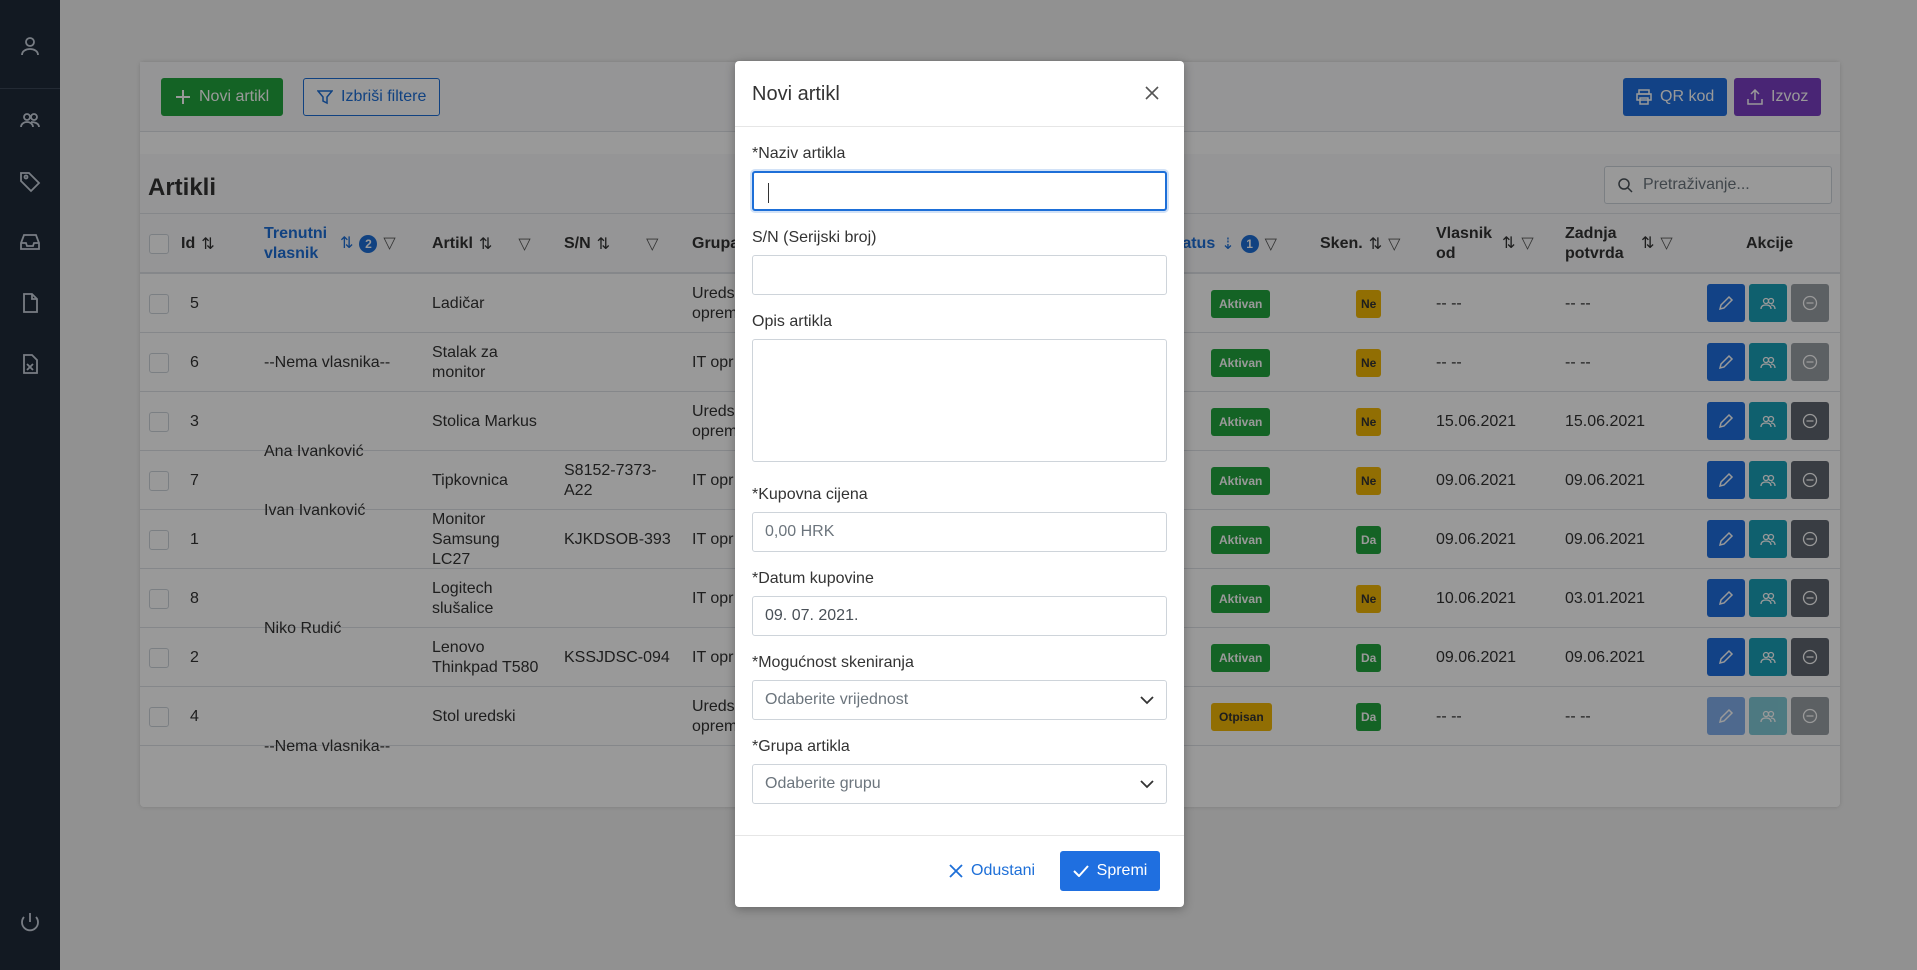 This screenshot has width=1917, height=970. What do you see at coordinates (959, 532) in the screenshot?
I see `price-input: 0,00 HRK` at bounding box center [959, 532].